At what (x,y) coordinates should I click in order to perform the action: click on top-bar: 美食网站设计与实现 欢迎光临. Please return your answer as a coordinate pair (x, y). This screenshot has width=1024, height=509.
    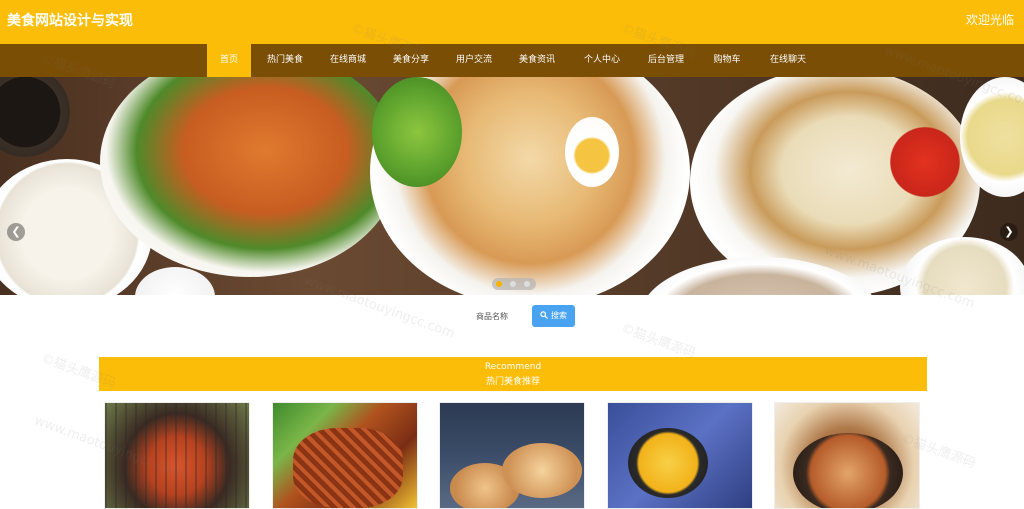
    Looking at the image, I should click on (512, 22).